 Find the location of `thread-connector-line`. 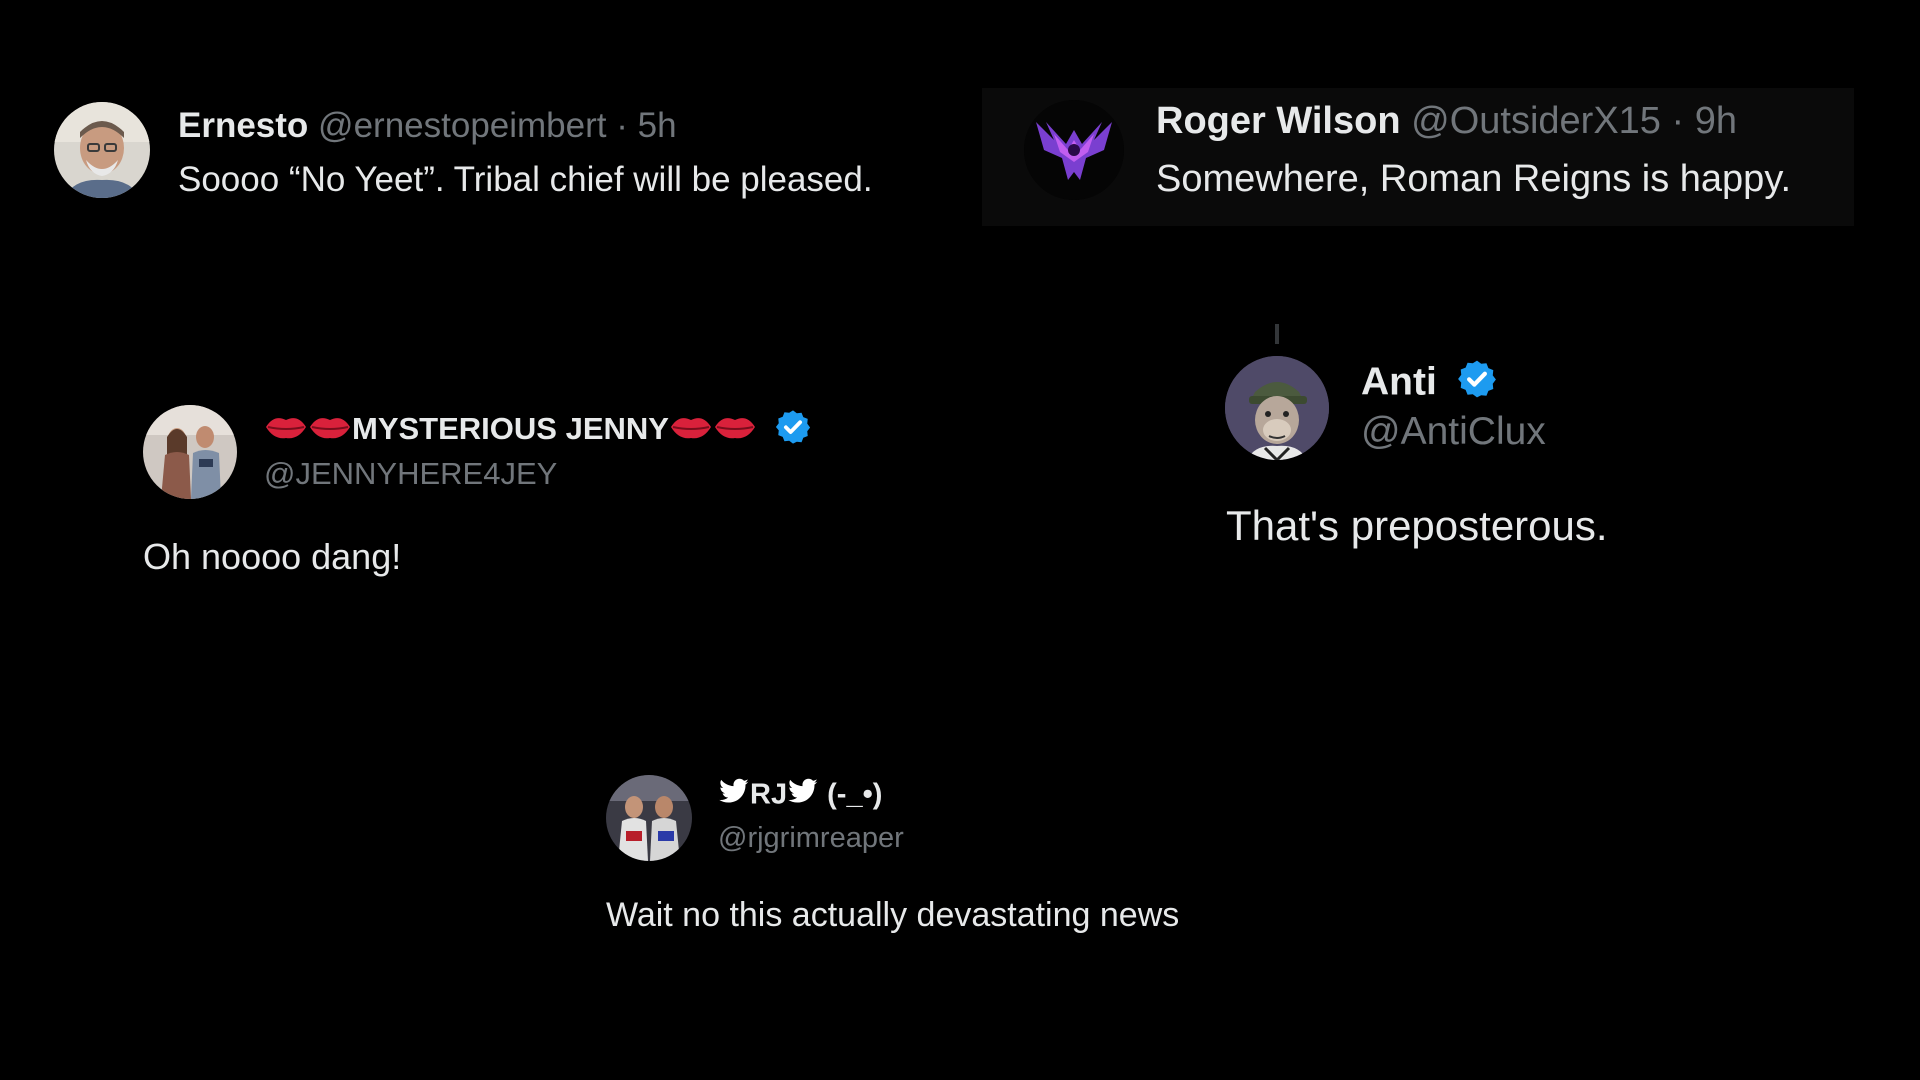

thread-connector-line is located at coordinates (1277, 334).